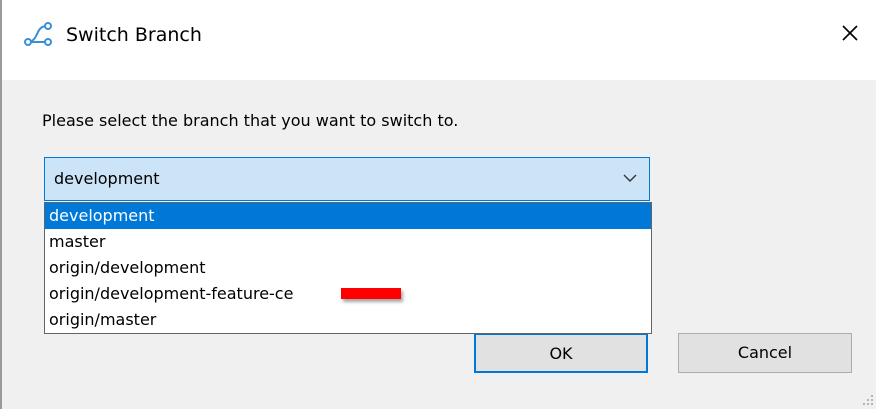 The height and width of the screenshot is (409, 876). I want to click on branch-combobox: development, so click(347, 179).